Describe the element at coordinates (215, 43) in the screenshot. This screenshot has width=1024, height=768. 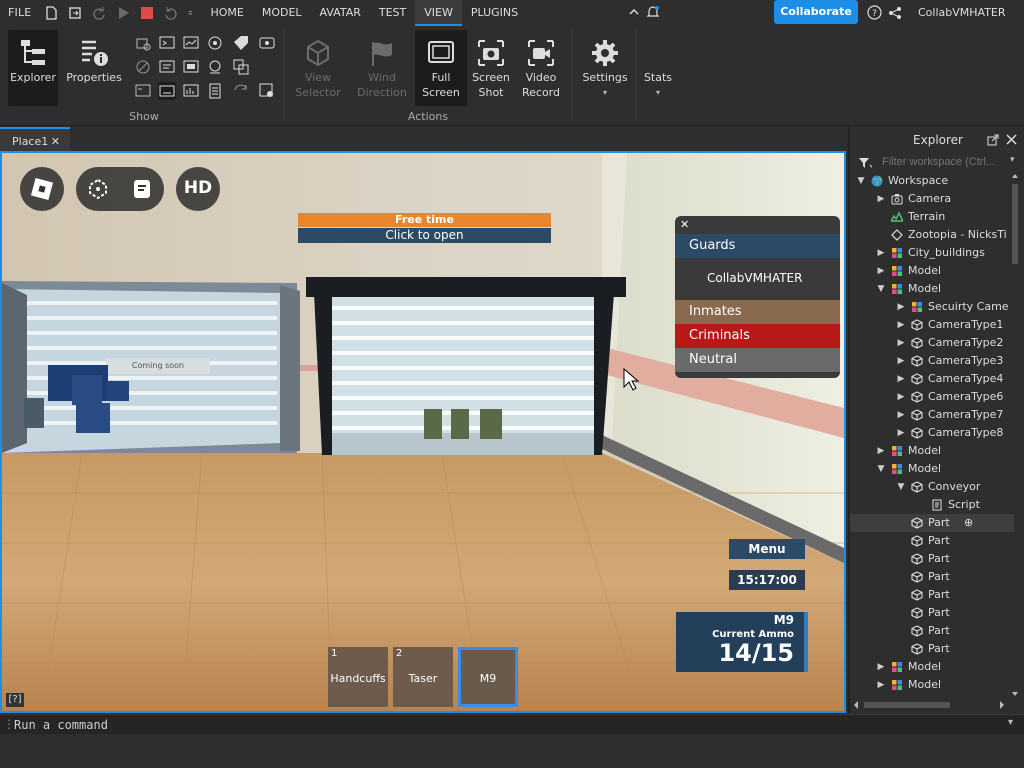
I see `team-create-icon` at that location.